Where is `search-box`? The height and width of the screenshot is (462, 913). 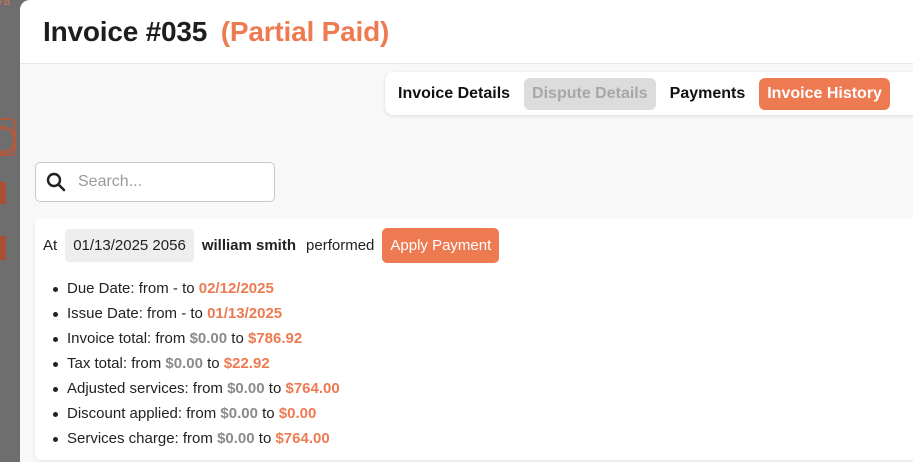 search-box is located at coordinates (155, 182).